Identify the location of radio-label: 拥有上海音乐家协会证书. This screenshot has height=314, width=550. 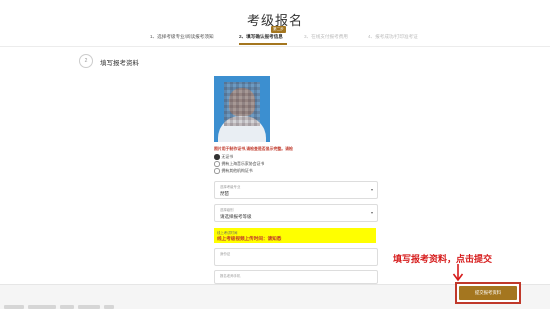
(243, 163).